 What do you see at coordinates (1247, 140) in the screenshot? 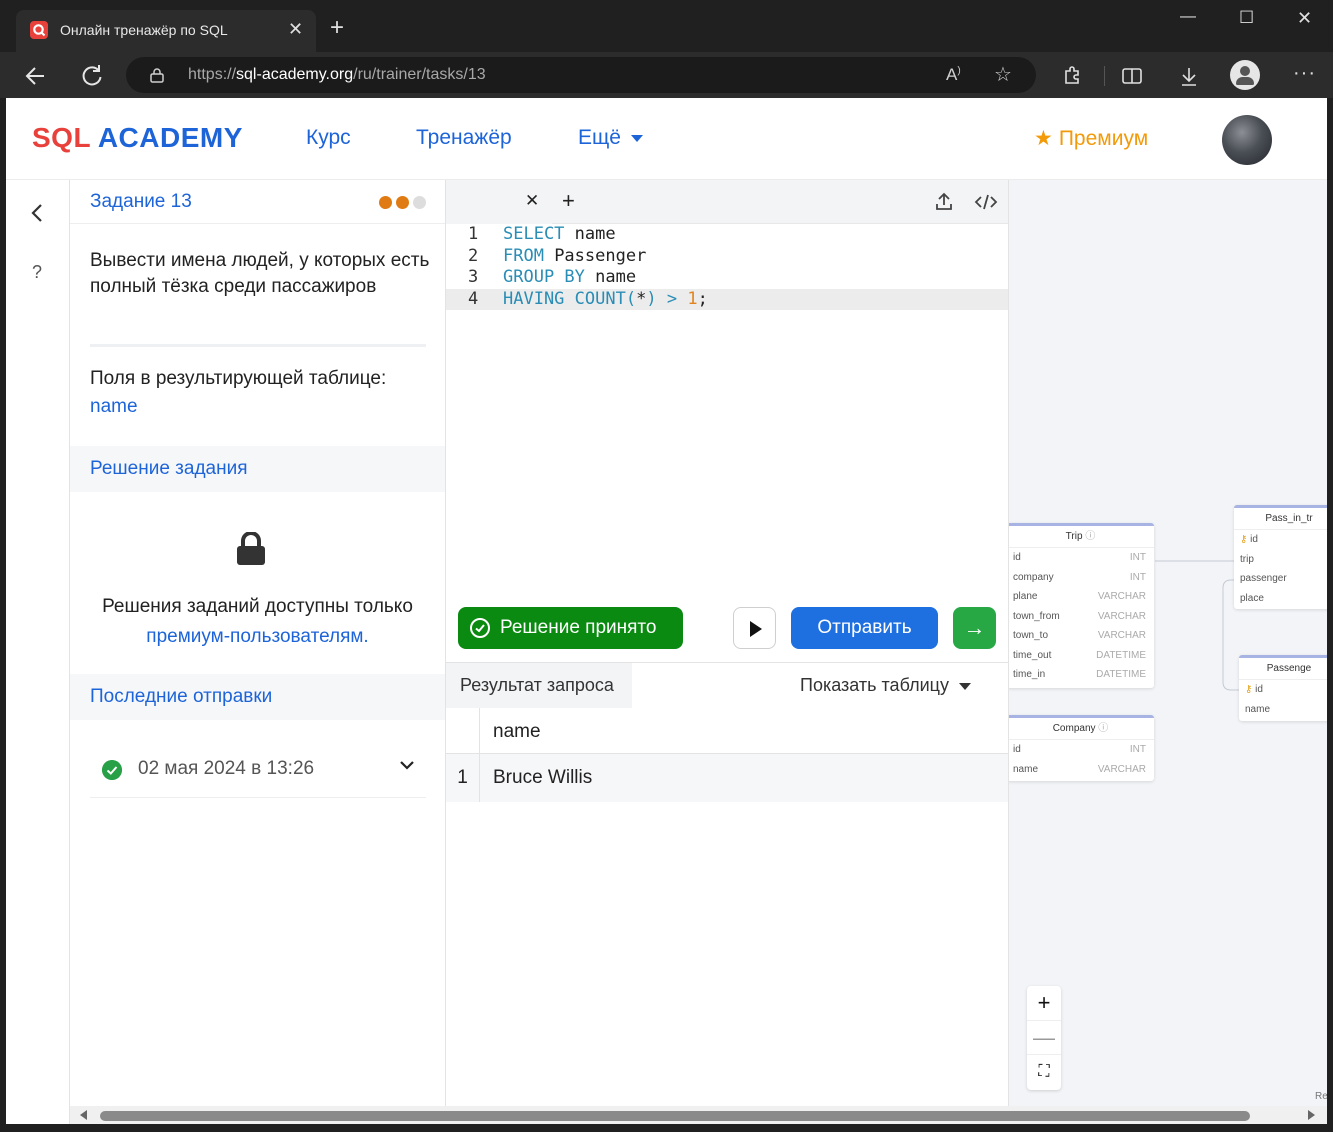
I see `user-avatar` at bounding box center [1247, 140].